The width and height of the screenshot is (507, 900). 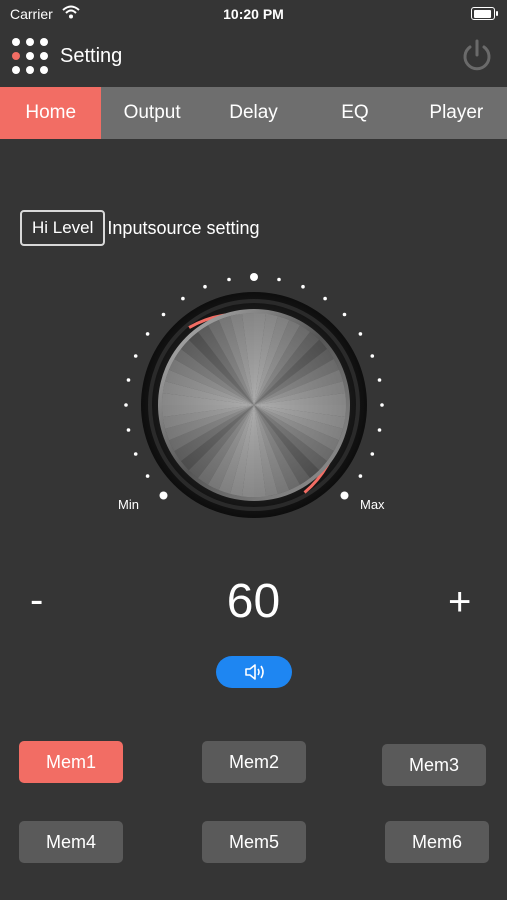 I want to click on grid-menu-icon, so click(x=30, y=56).